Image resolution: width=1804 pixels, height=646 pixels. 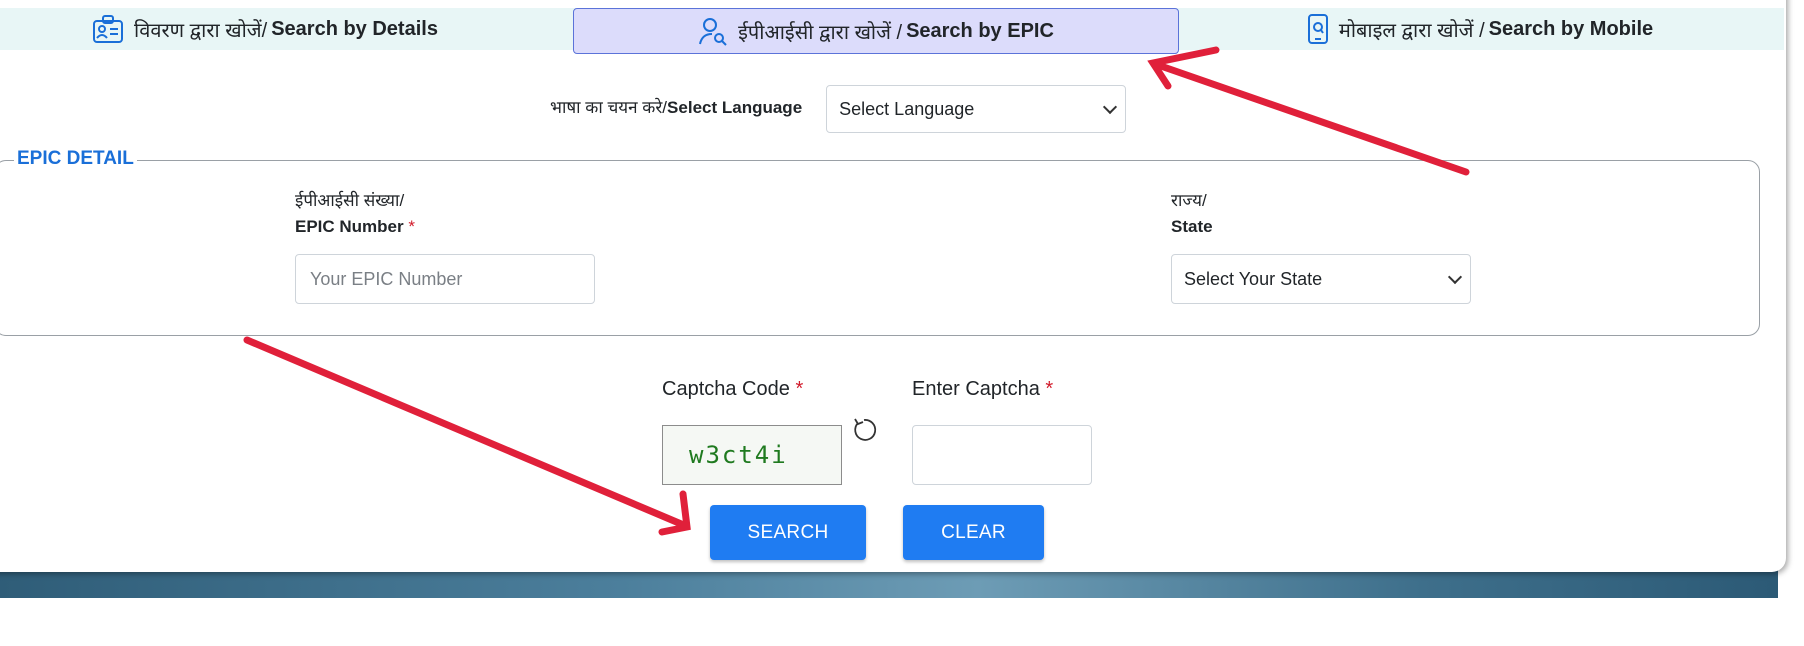 What do you see at coordinates (1253, 278) in the screenshot?
I see `state-select-value: Select Your State` at bounding box center [1253, 278].